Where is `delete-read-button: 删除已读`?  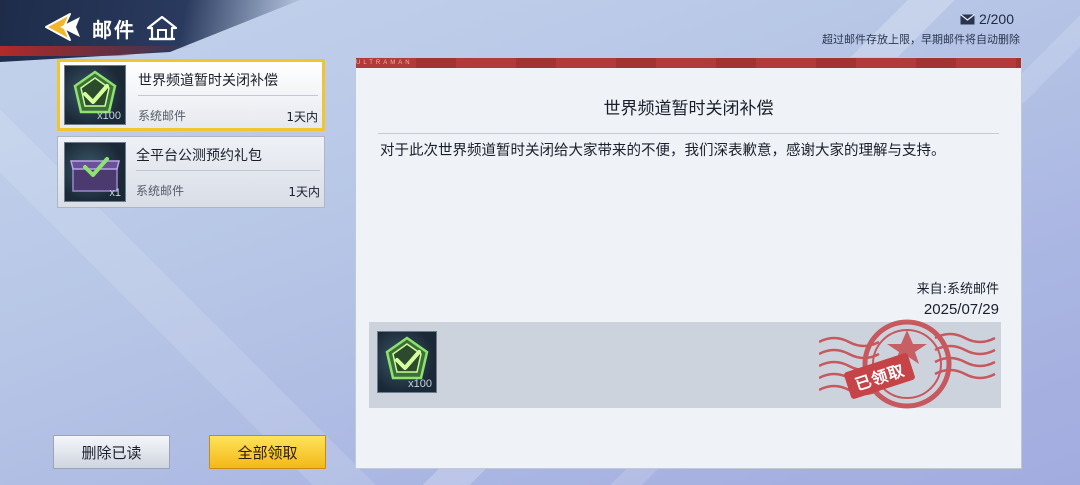 delete-read-button: 删除已读 is located at coordinates (111, 452).